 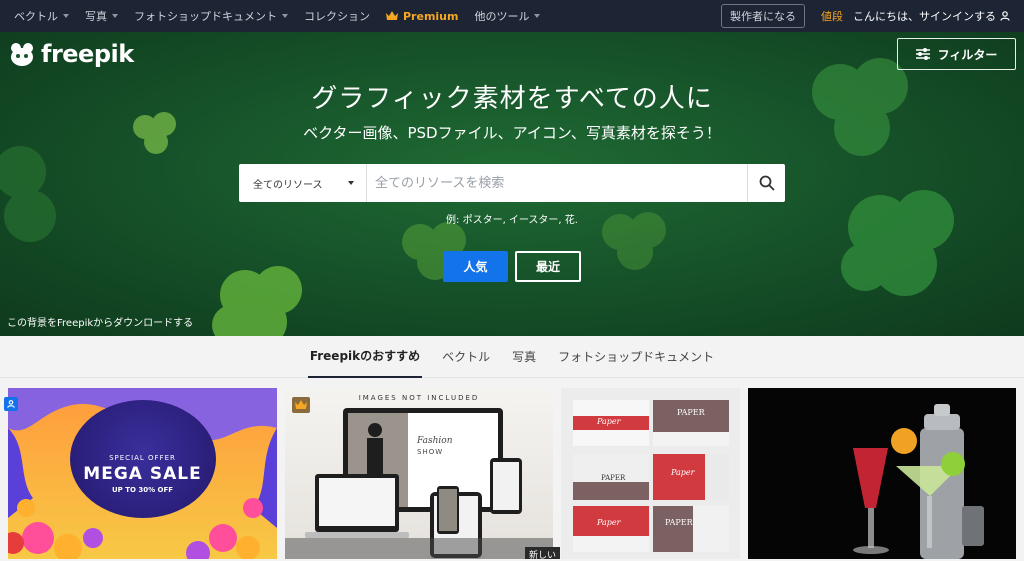 What do you see at coordinates (512, 133) in the screenshot?
I see `hero-subtitle: ベクター画像、PSDファイル、アイコン、写真素材を探そう！` at bounding box center [512, 133].